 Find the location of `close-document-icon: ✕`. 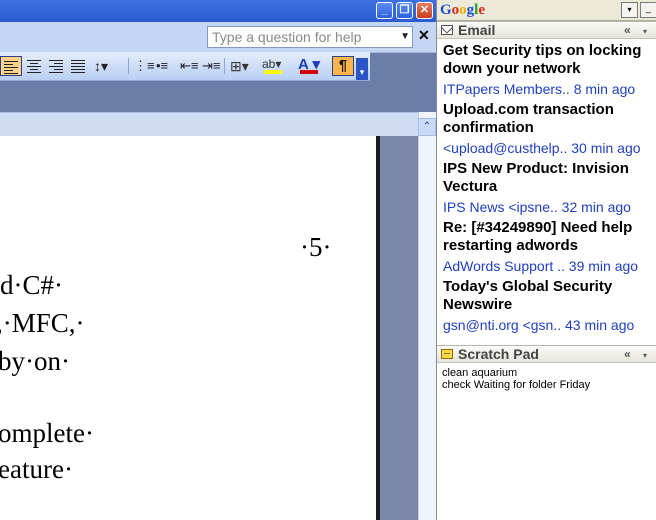

close-document-icon: ✕ is located at coordinates (424, 35).